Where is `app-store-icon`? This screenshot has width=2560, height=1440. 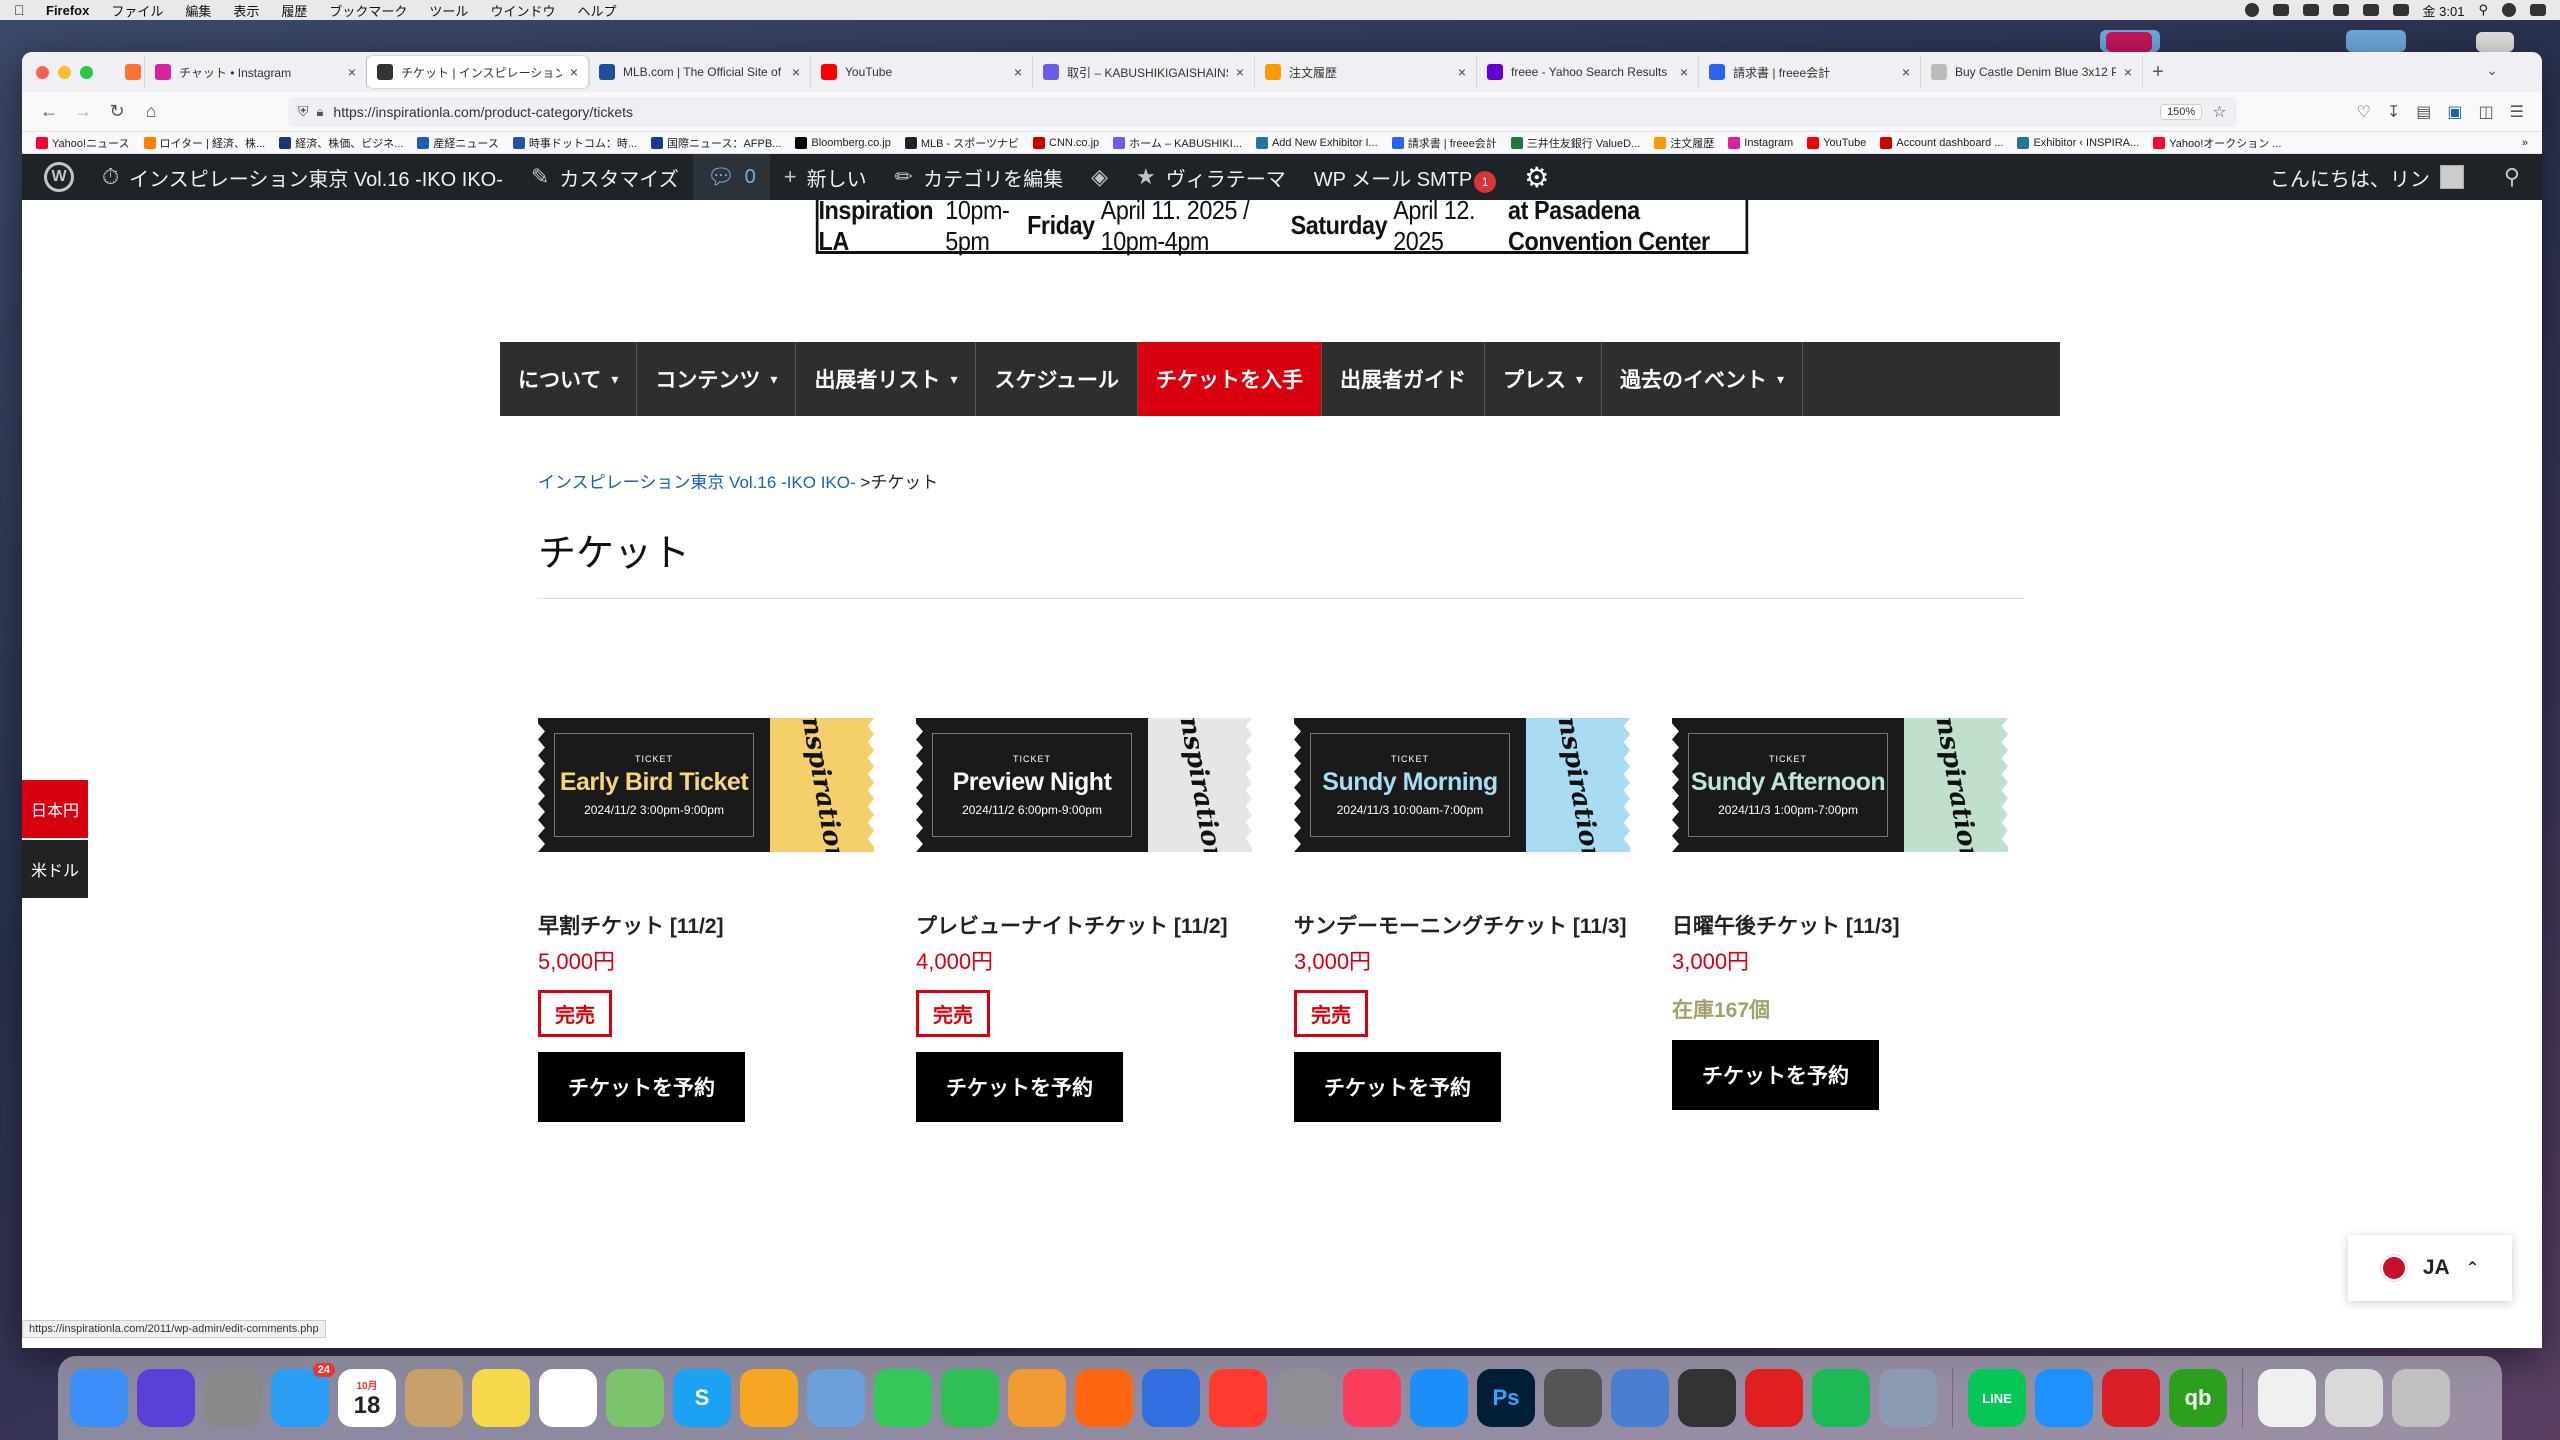
app-store-icon is located at coordinates (1439, 1398).